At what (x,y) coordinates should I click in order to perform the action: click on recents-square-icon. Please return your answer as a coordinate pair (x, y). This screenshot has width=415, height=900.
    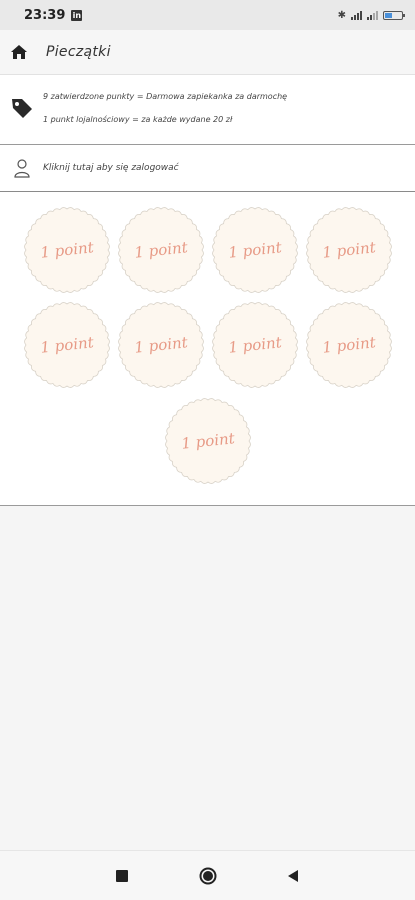
    Looking at the image, I should click on (122, 876).